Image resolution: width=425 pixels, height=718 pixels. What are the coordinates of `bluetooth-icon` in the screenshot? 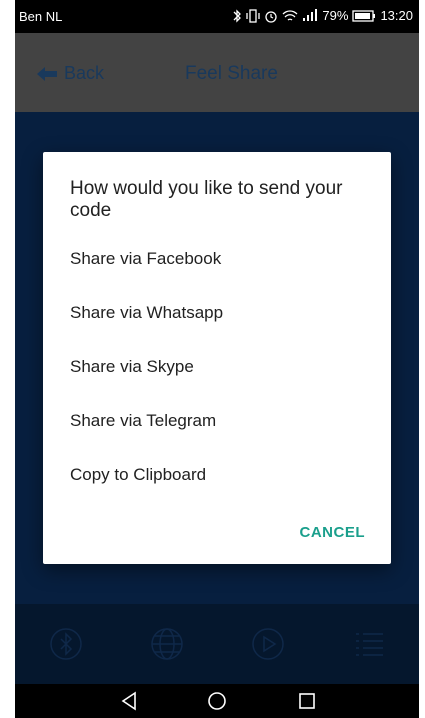 It's located at (237, 15).